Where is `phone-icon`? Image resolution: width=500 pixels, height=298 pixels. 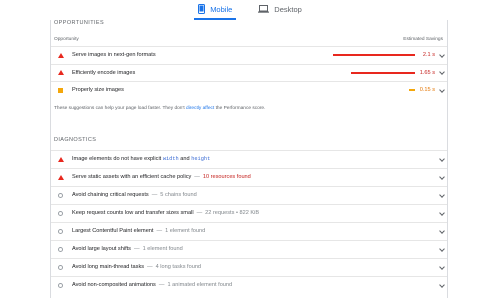 phone-icon is located at coordinates (202, 9).